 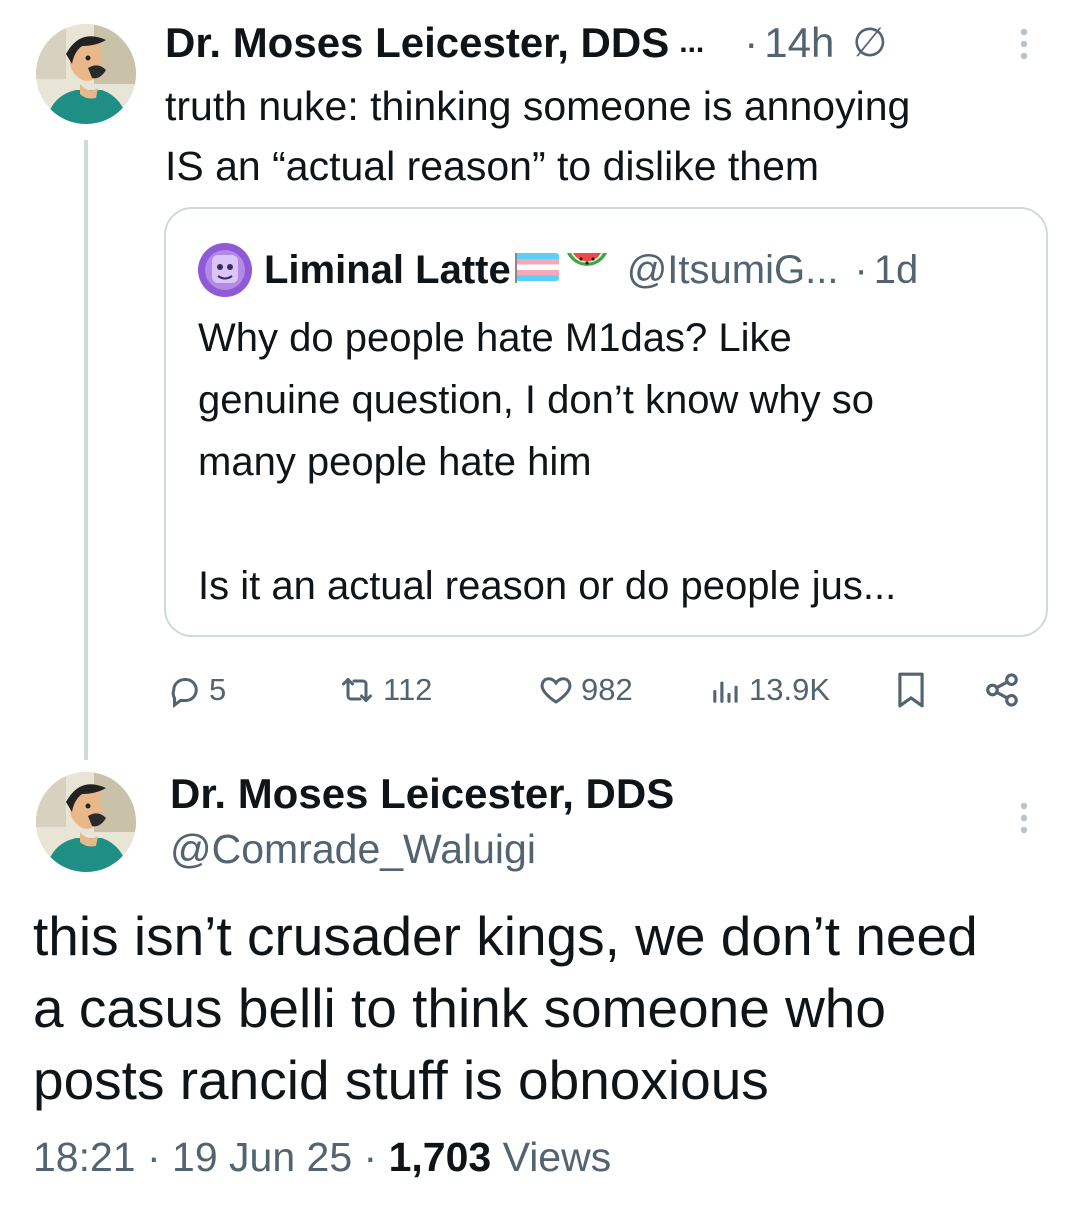 I want to click on thread-line, so click(x=86, y=450).